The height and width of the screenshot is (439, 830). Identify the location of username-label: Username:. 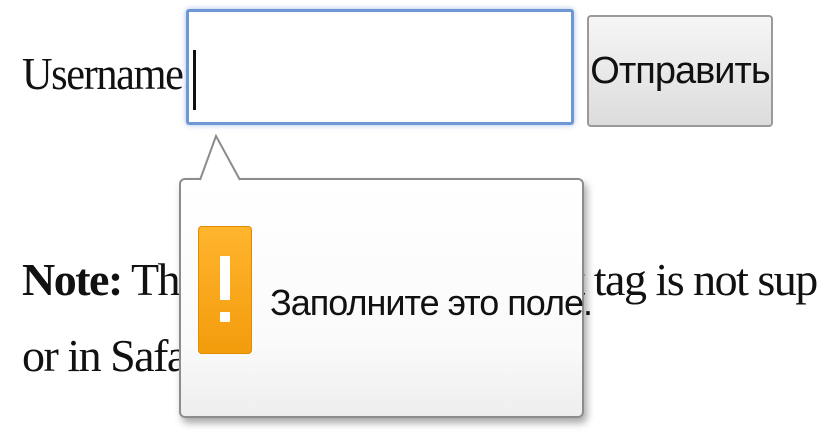
(108, 73).